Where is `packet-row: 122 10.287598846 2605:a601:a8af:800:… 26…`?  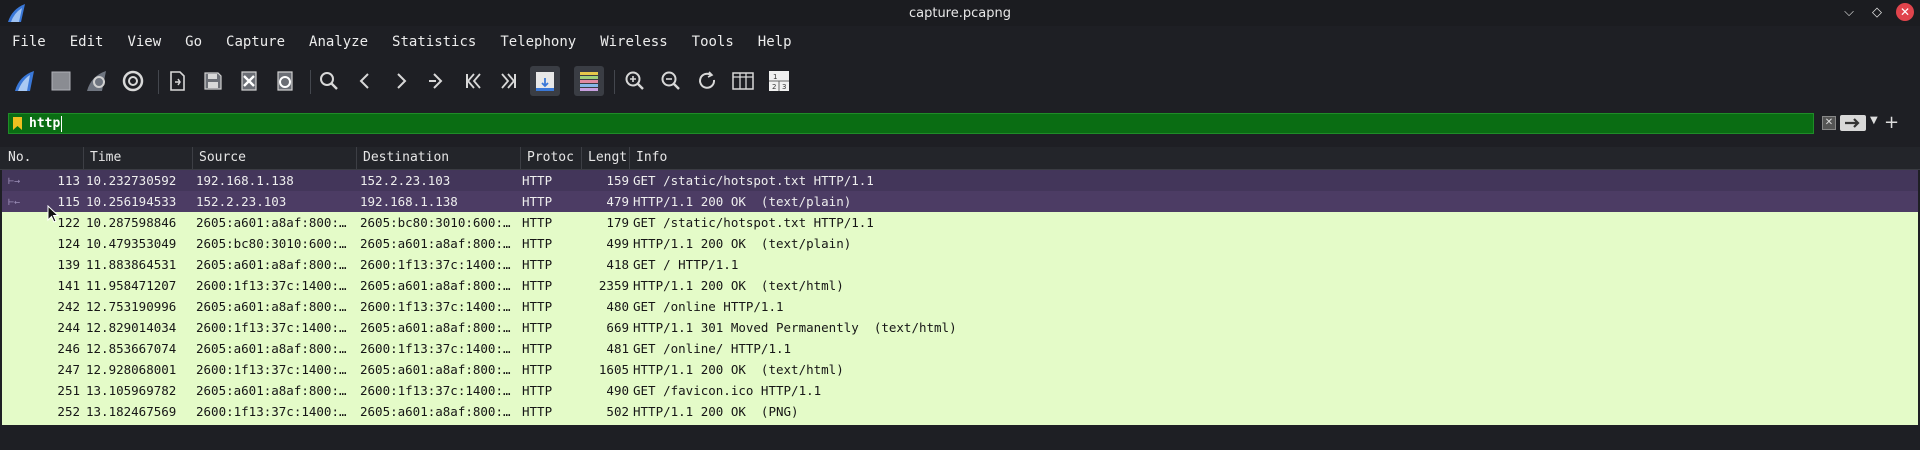
packet-row: 122 10.287598846 2605:a601:a8af:800:… 26… is located at coordinates (960, 222).